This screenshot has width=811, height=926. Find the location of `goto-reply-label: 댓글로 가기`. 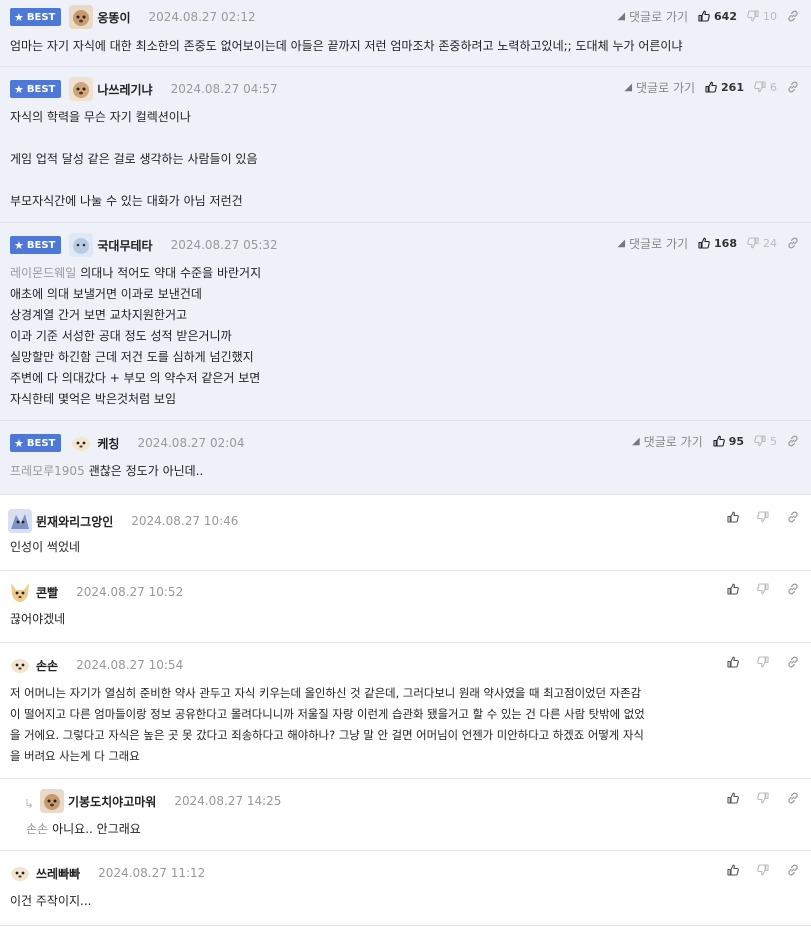

goto-reply-label: 댓글로 가기 is located at coordinates (659, 243).